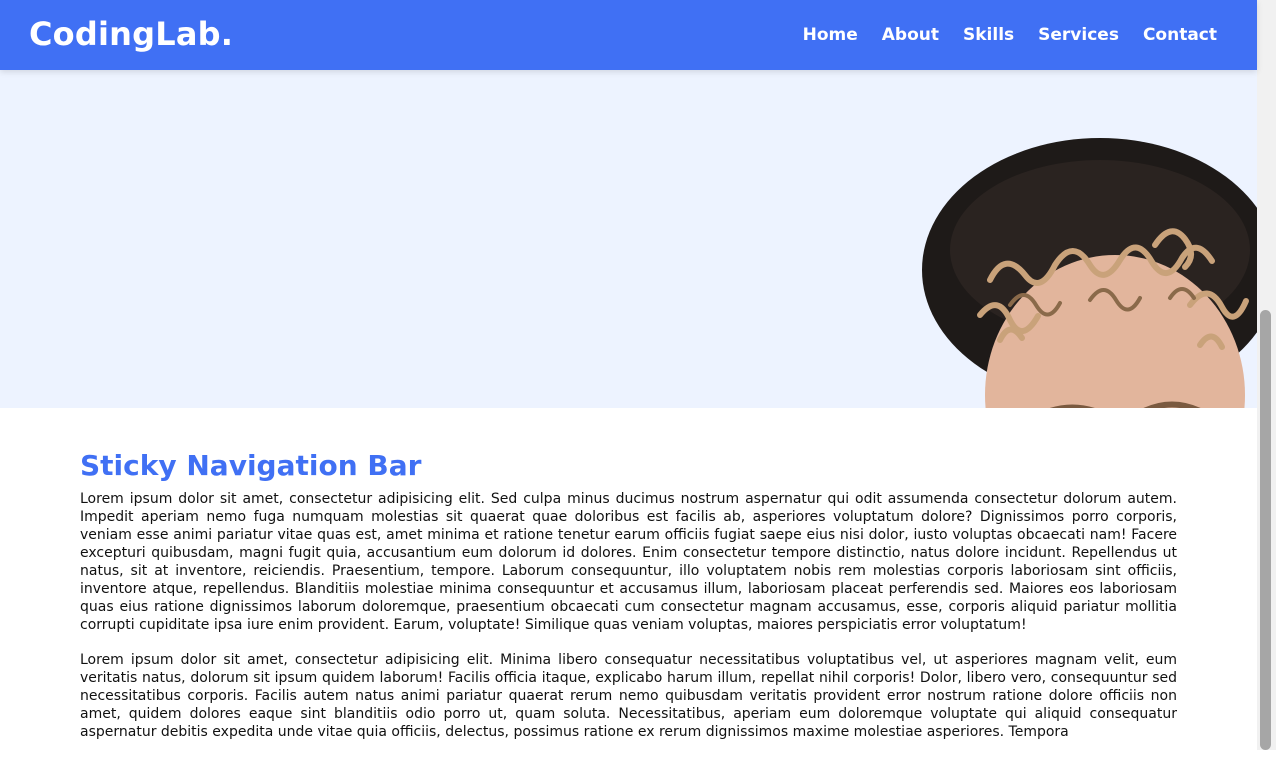  I want to click on nav-links: Home About Skills Services Contact, so click(1010, 35).